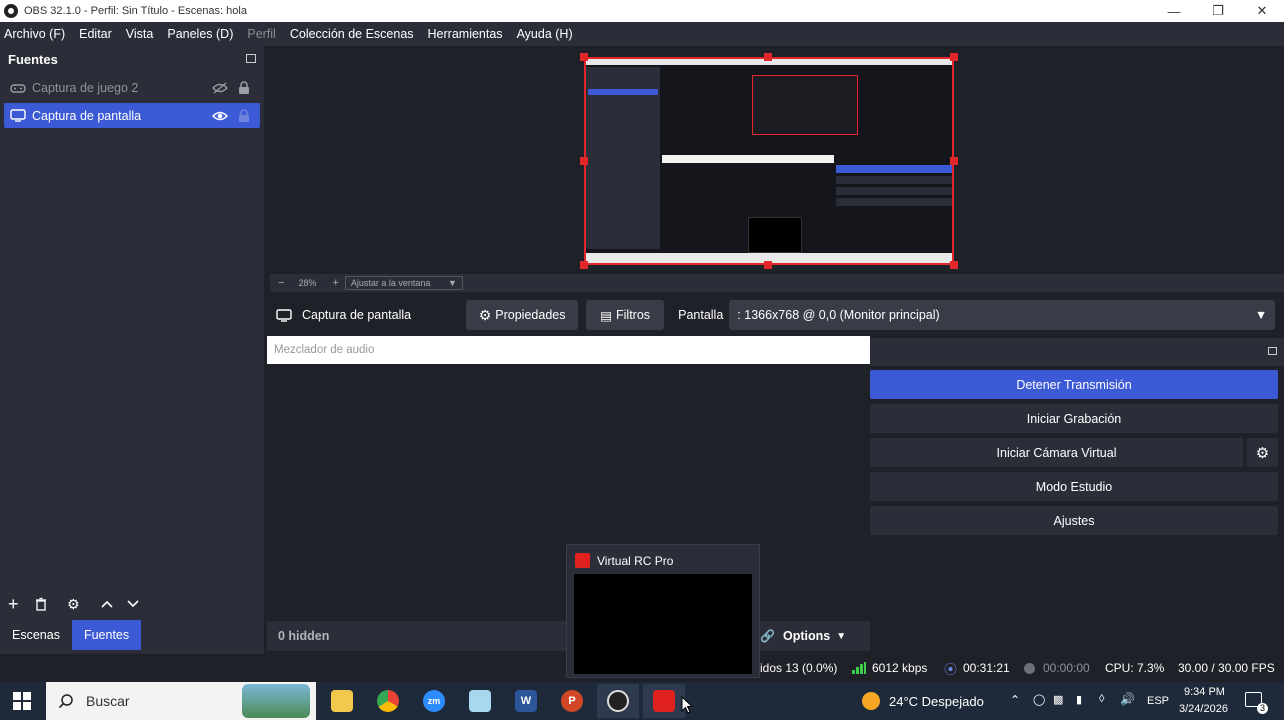 Image resolution: width=1284 pixels, height=720 pixels. What do you see at coordinates (582, 560) in the screenshot?
I see `virtual-rc-icon` at bounding box center [582, 560].